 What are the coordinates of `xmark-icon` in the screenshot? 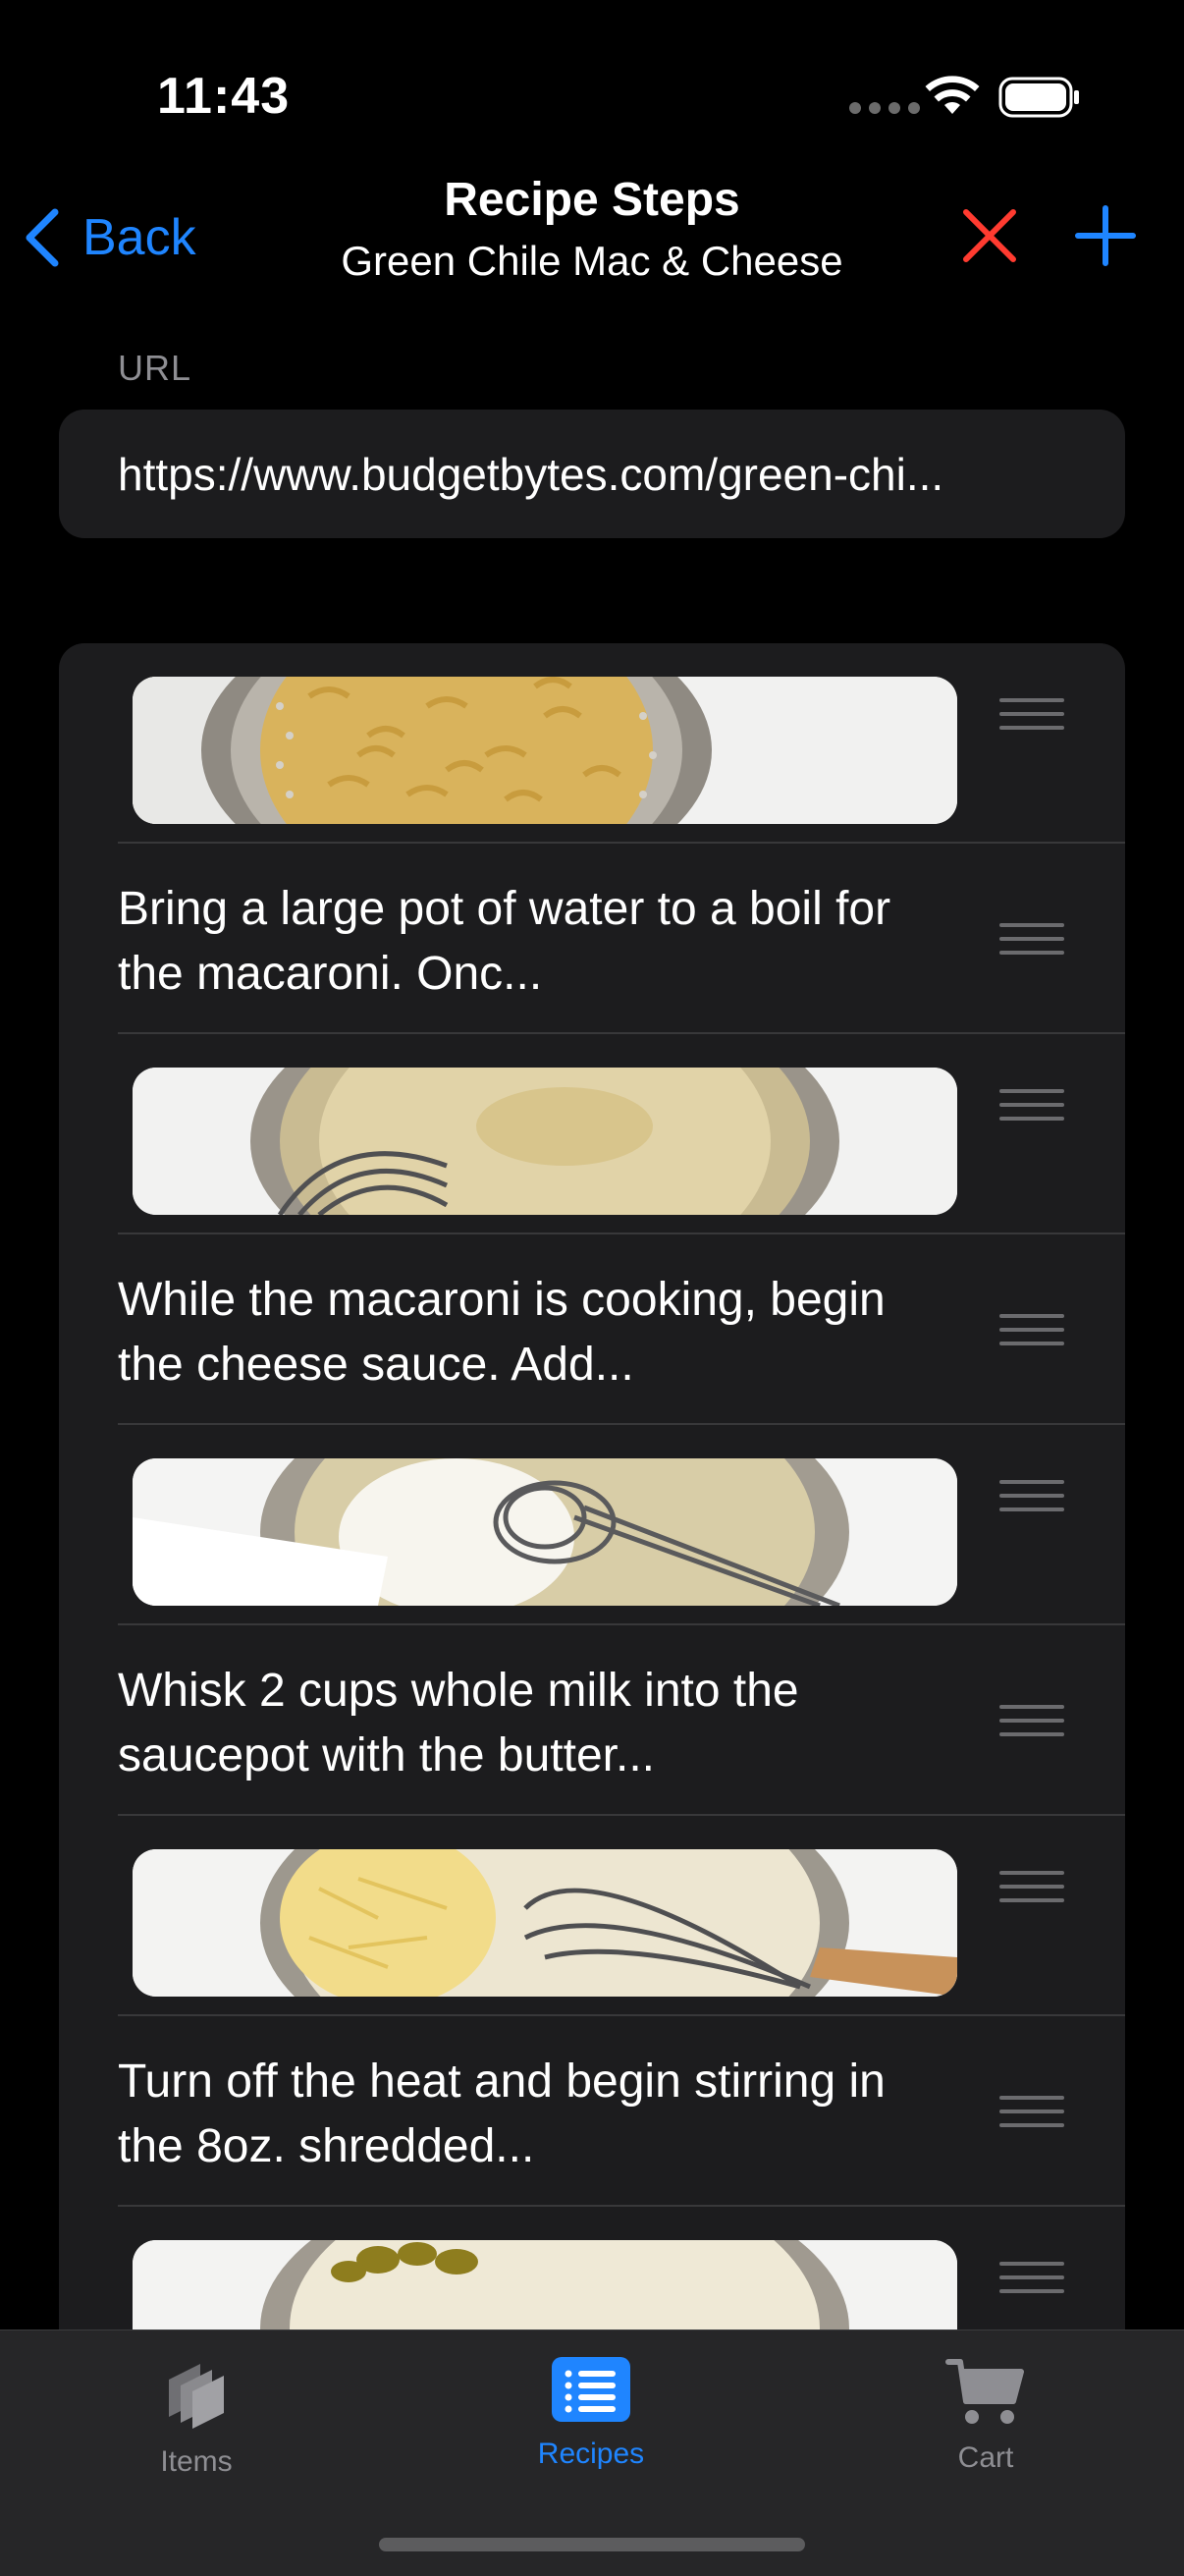 It's located at (989, 236).